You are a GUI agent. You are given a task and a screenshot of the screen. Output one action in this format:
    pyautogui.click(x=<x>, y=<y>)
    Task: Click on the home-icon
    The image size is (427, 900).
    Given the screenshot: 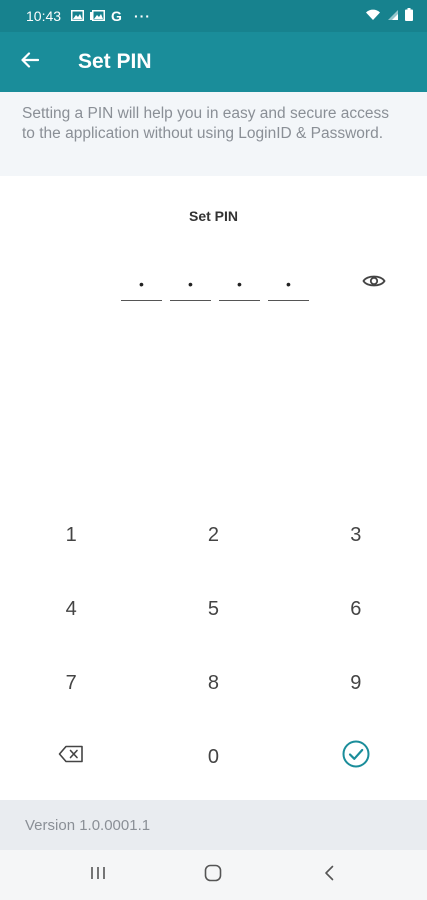 What is the action you would take?
    pyautogui.click(x=213, y=875)
    